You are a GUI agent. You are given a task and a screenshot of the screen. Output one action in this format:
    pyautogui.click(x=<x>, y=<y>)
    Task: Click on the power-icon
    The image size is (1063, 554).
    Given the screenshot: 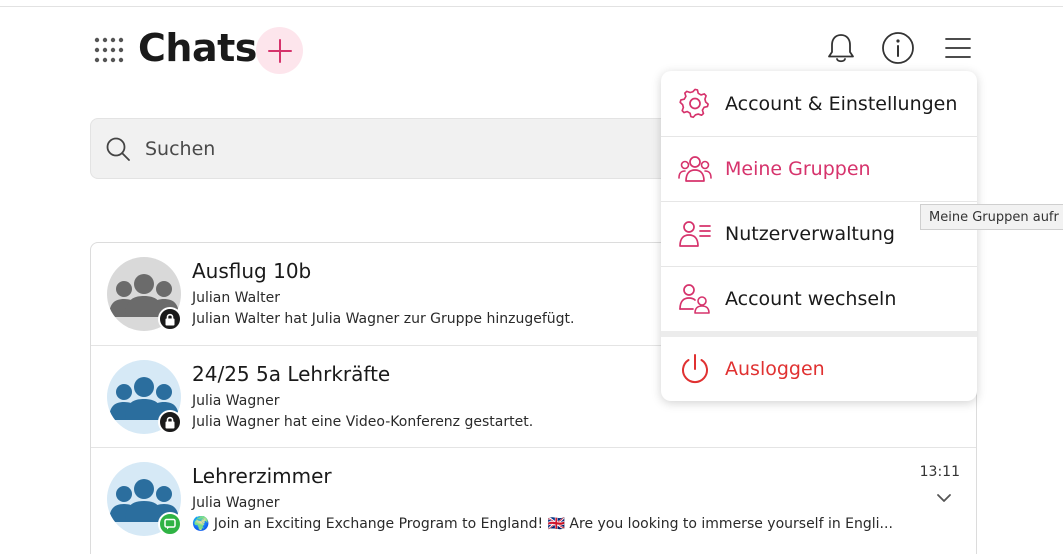 What is the action you would take?
    pyautogui.click(x=695, y=369)
    